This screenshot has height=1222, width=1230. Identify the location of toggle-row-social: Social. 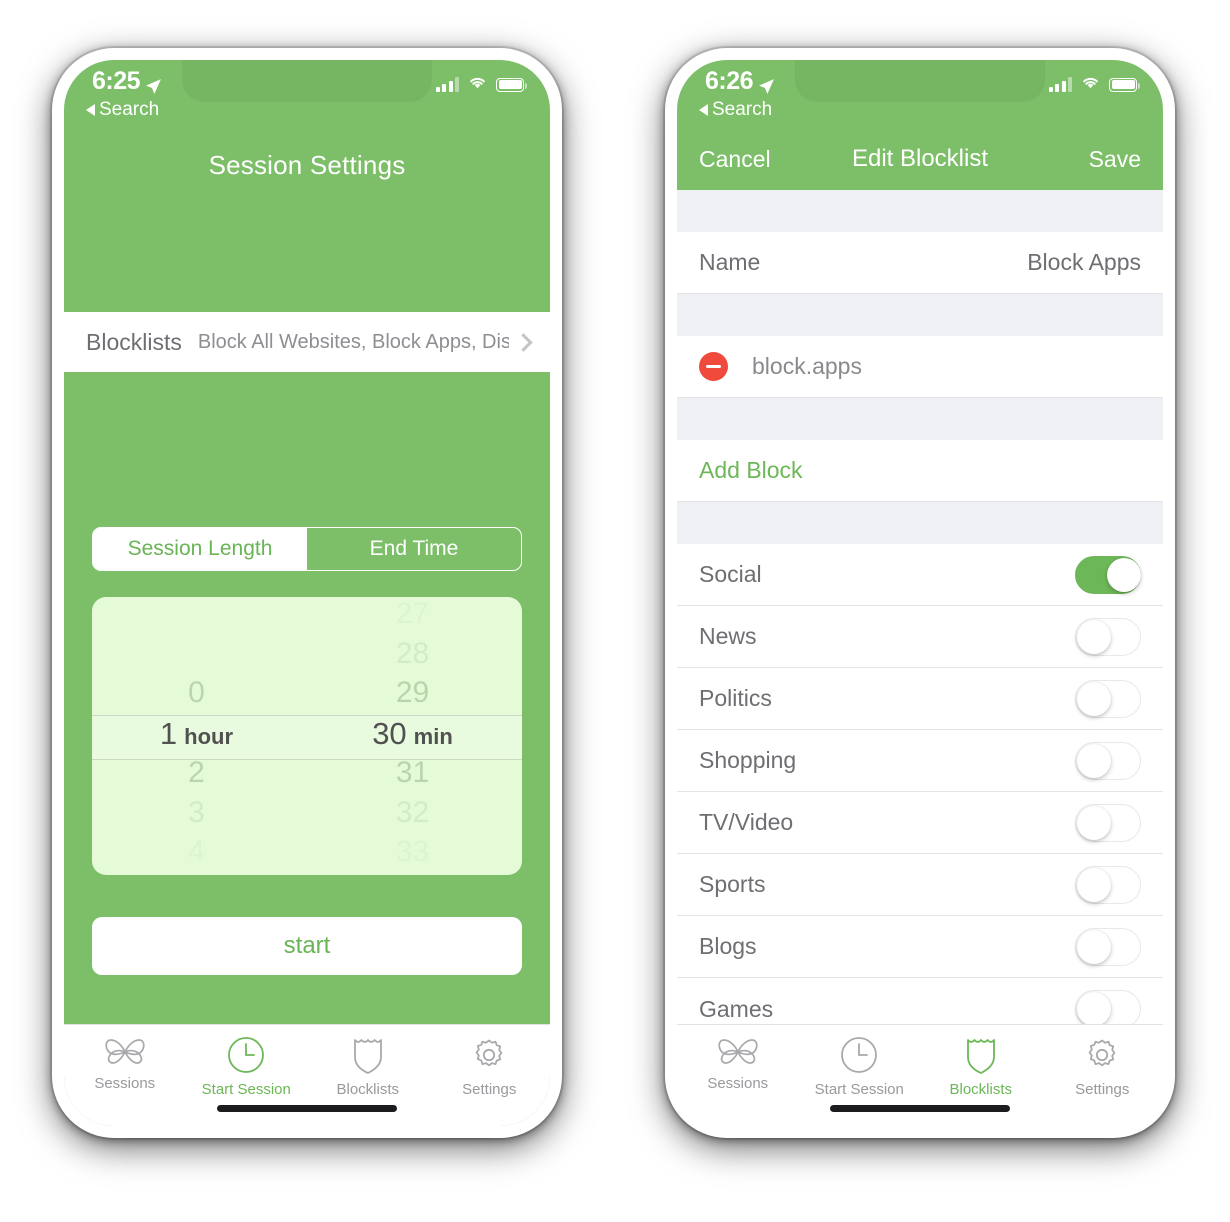
(920, 575).